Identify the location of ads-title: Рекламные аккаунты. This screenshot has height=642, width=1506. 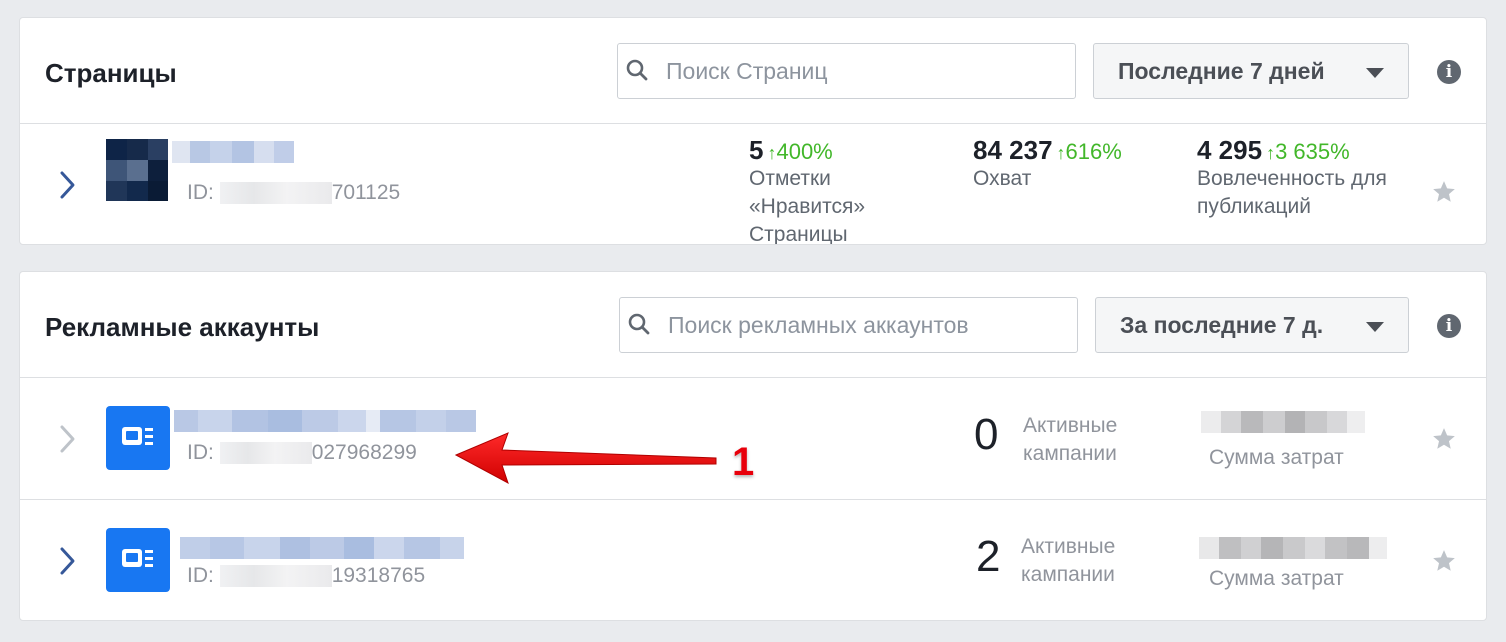
(182, 327).